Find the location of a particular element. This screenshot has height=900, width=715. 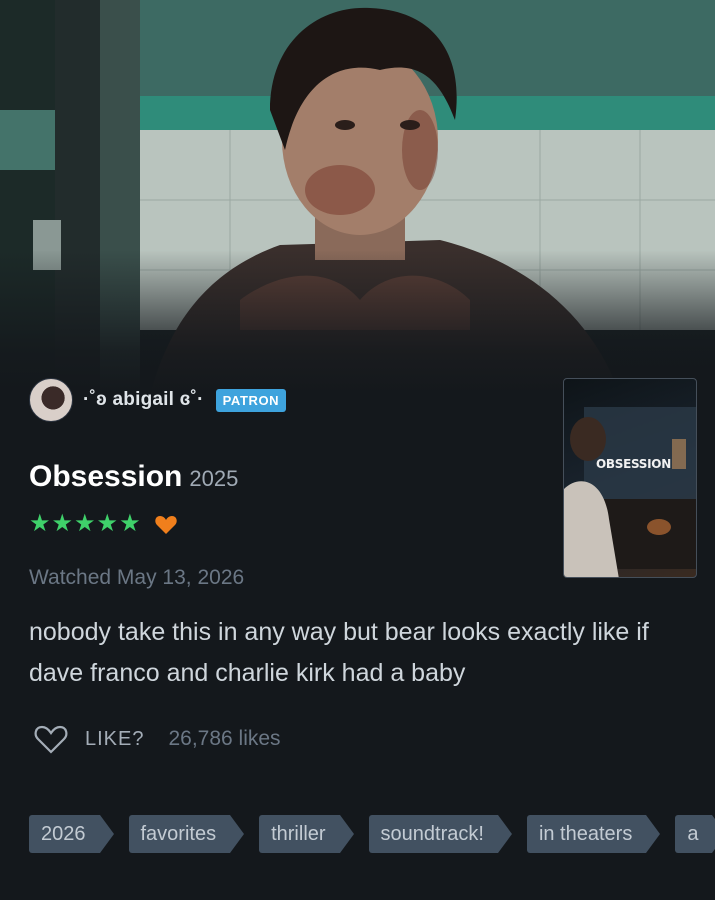

film-title-row: Obsession 2025 is located at coordinates (133, 477).